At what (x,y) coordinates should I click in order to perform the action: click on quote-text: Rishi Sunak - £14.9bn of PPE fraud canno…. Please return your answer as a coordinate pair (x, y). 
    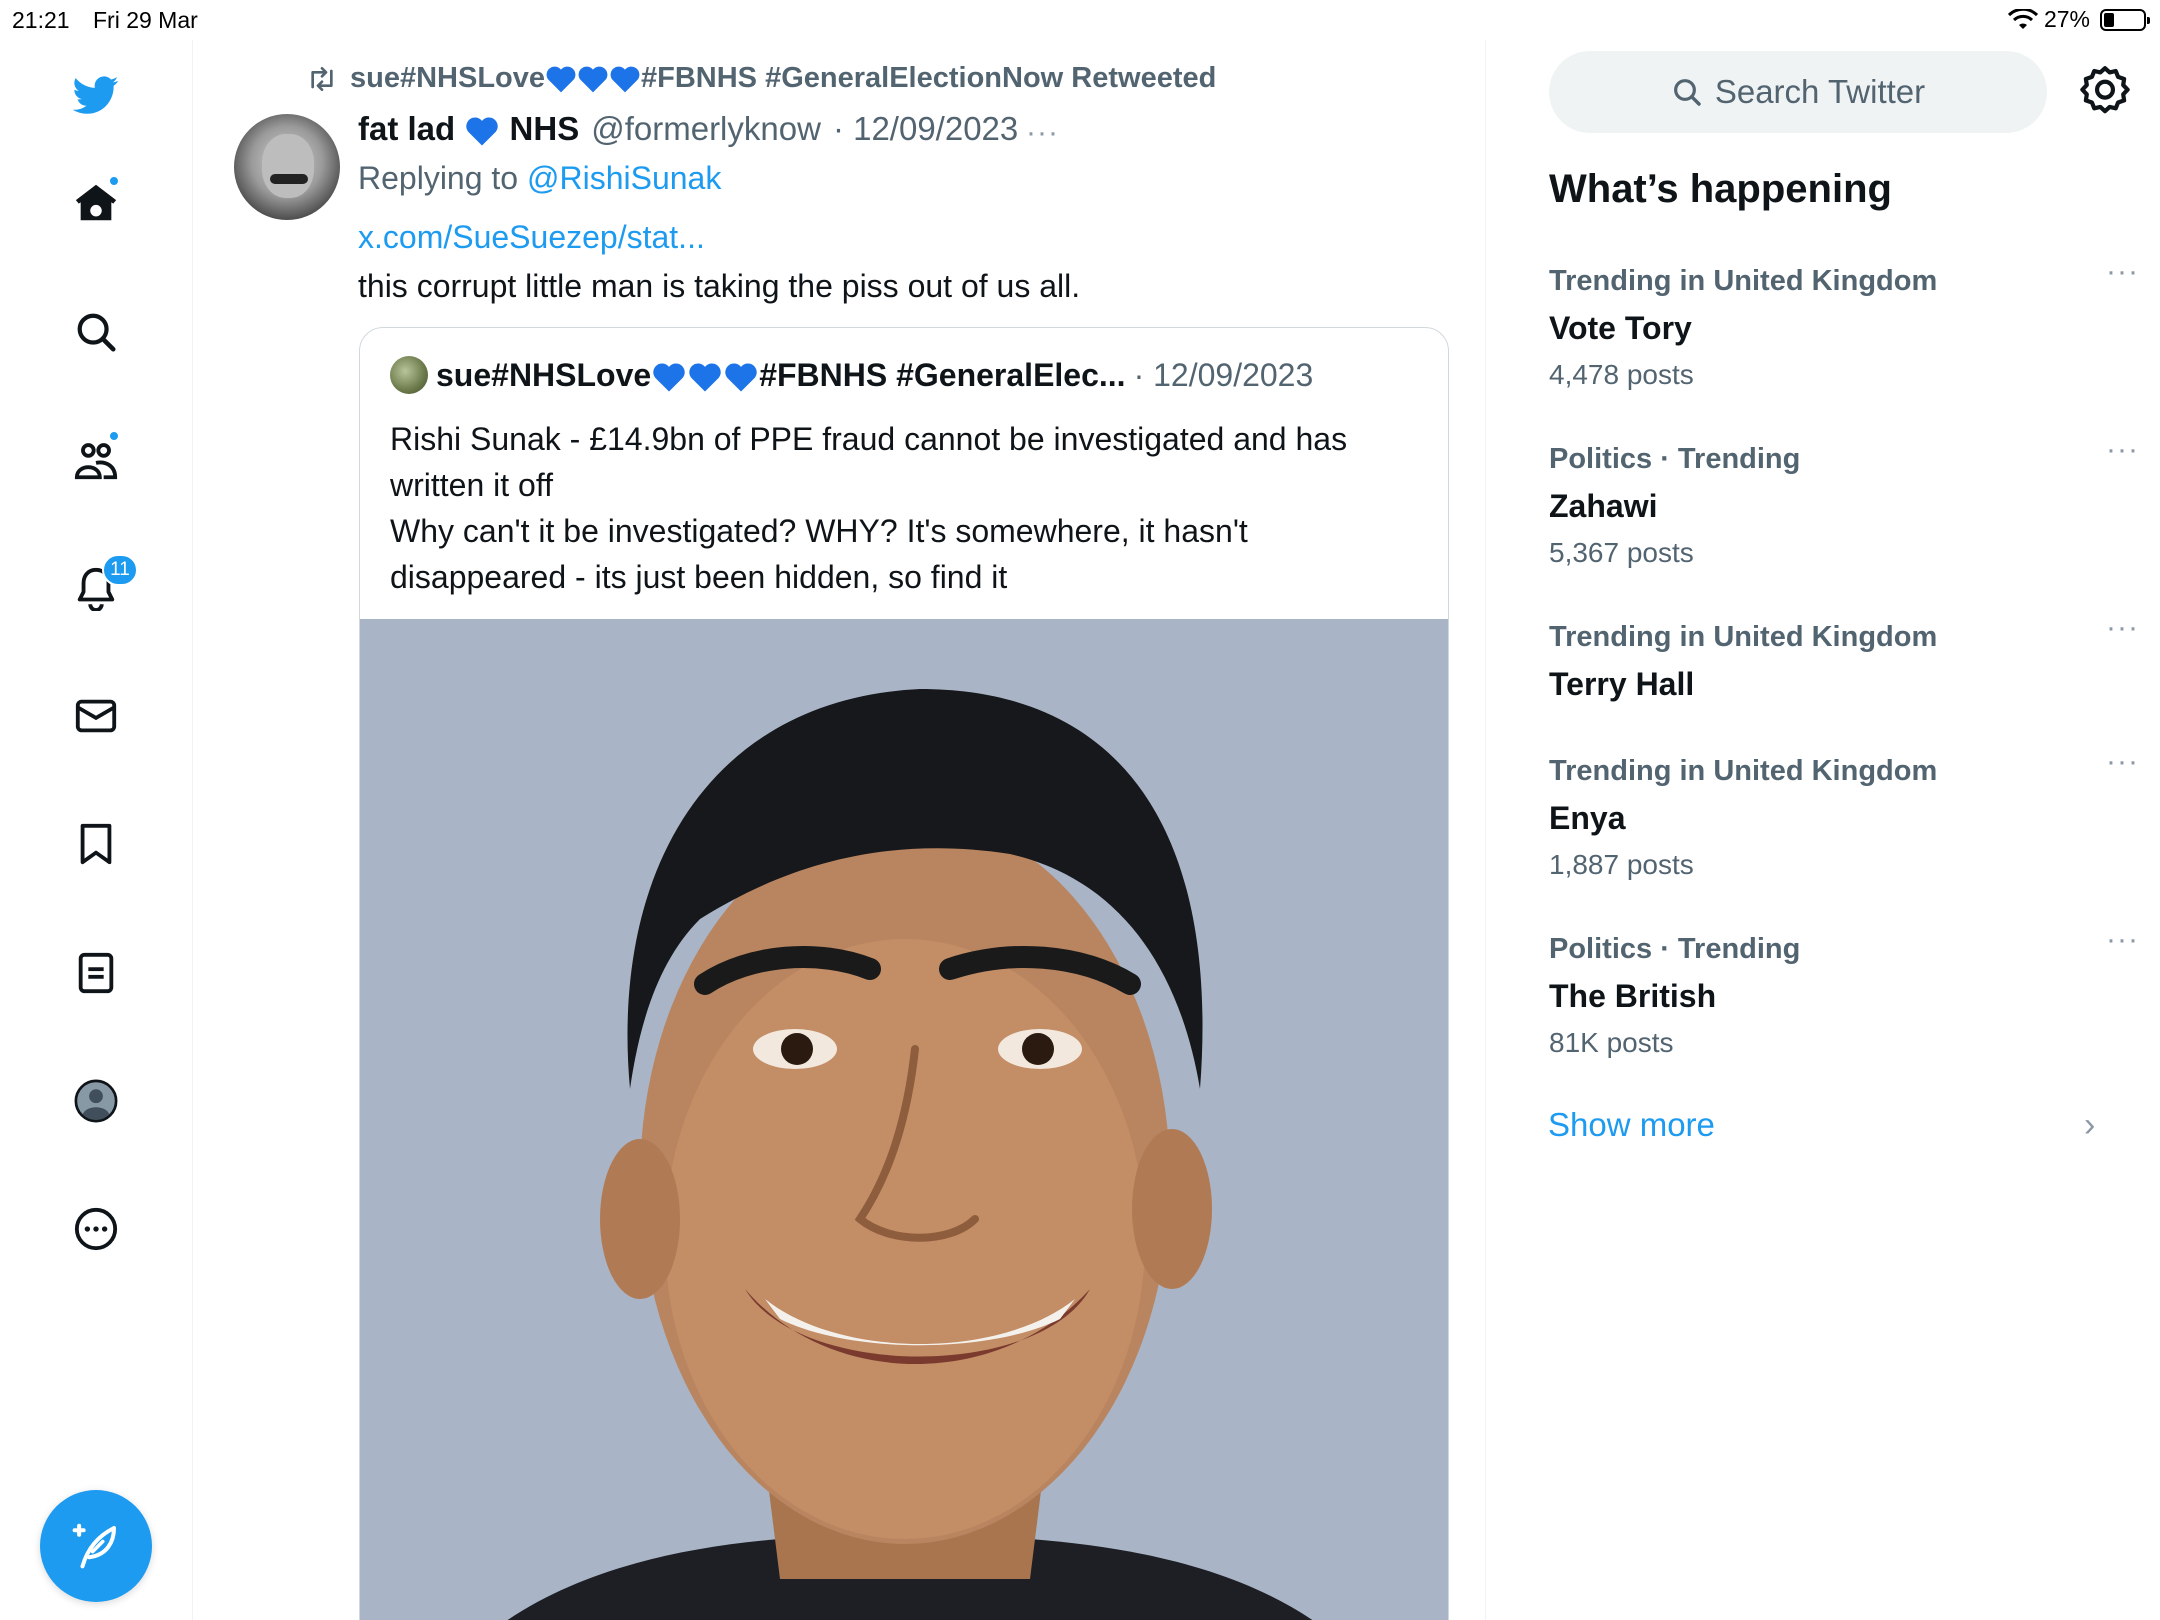
    Looking at the image, I should click on (910, 508).